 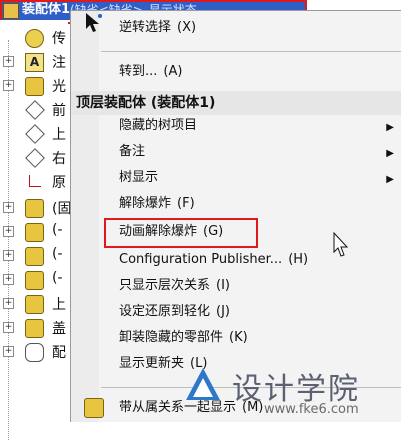 I want to click on origin-icon, so click(x=33, y=181).